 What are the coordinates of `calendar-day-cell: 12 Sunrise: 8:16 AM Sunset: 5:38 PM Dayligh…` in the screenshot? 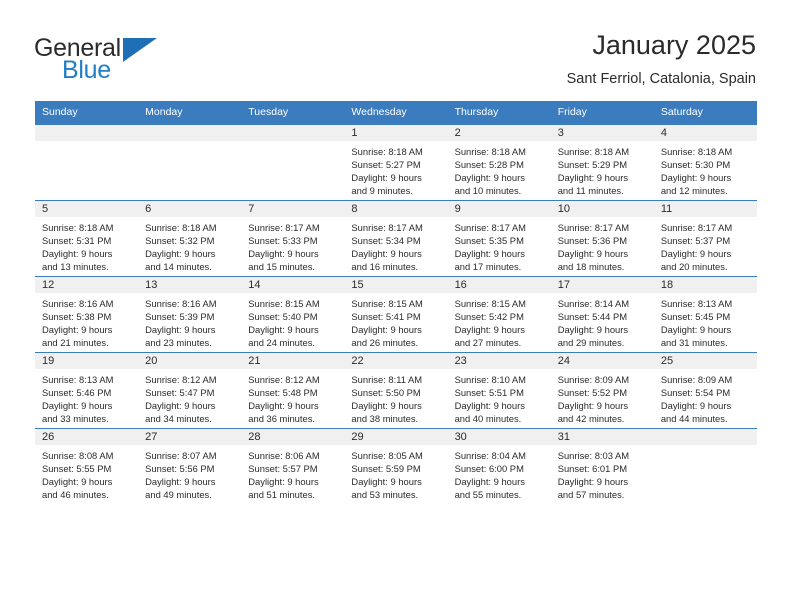 It's located at (87, 314).